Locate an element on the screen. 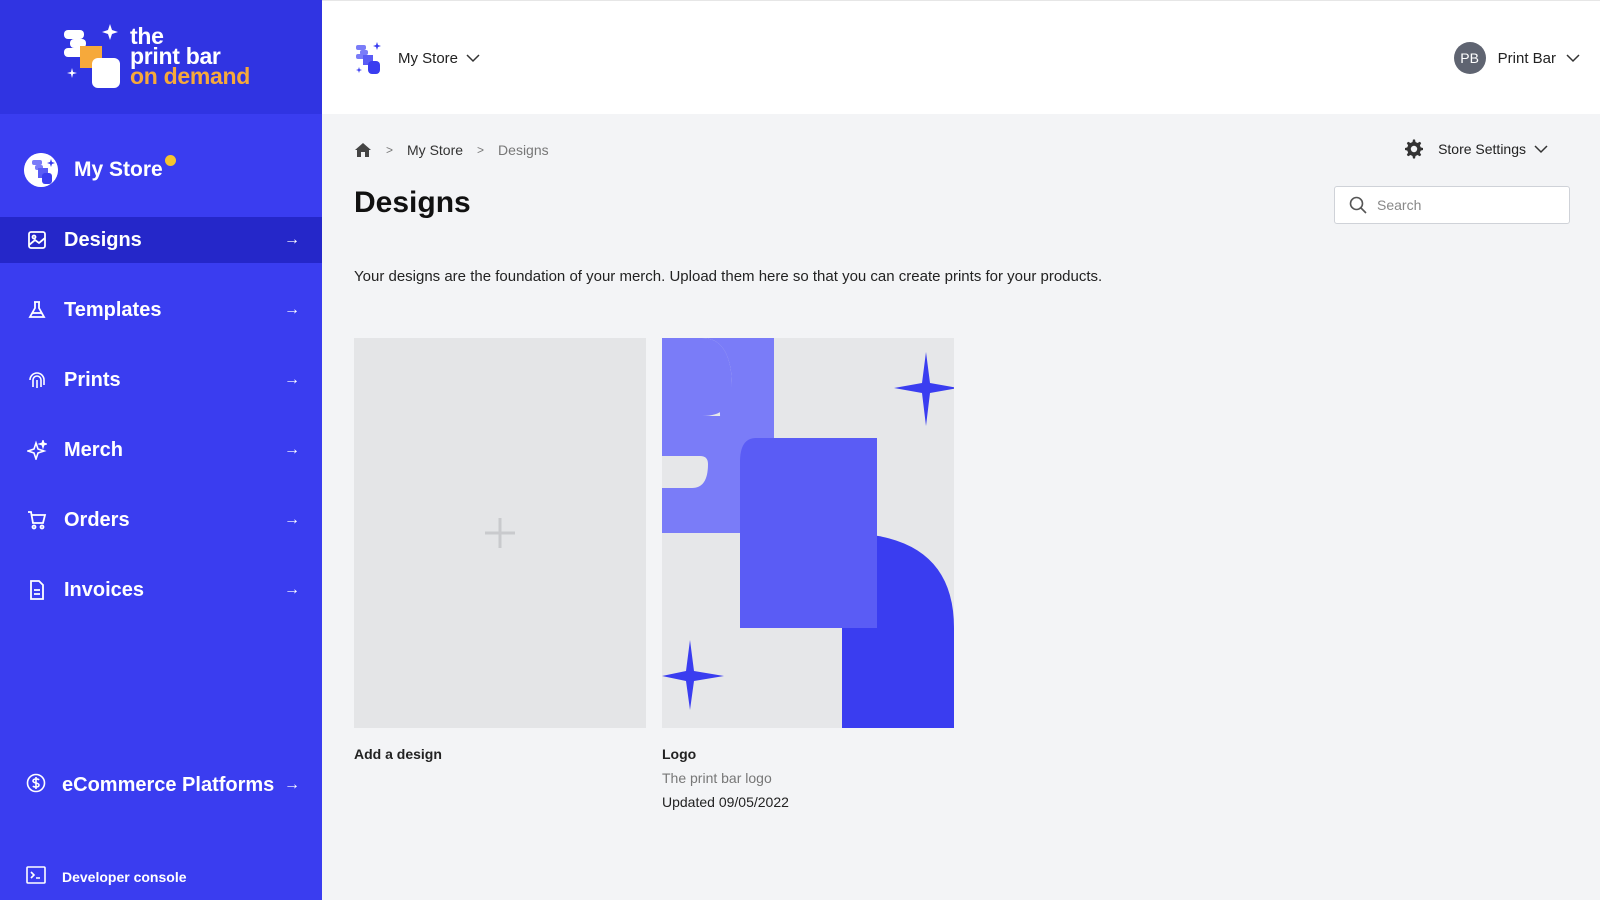 The height and width of the screenshot is (900, 1600). search-box is located at coordinates (1452, 205).